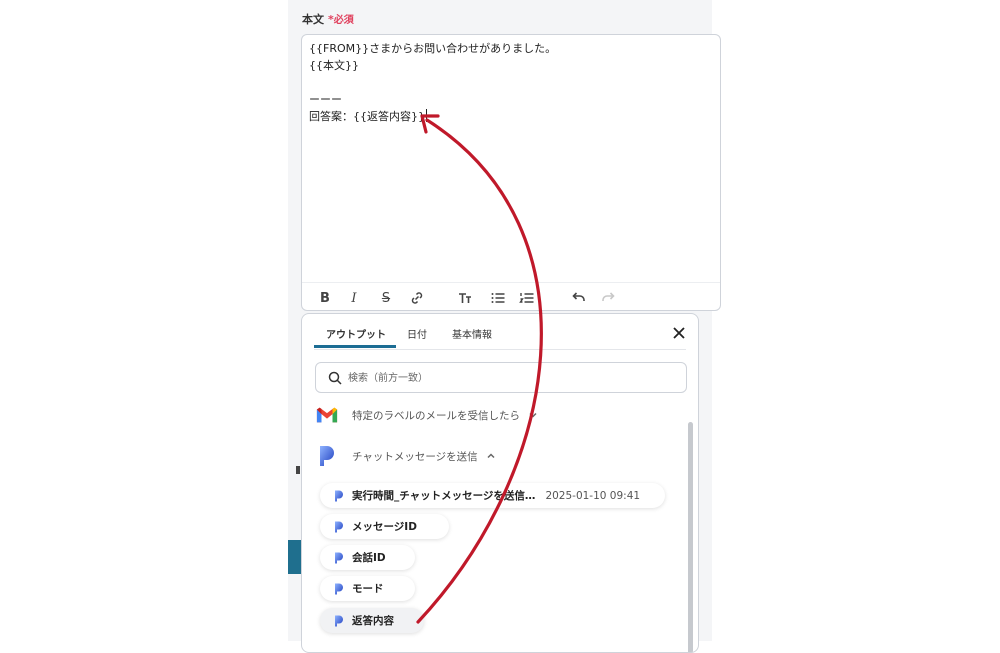  I want to click on output-item-label: メッセージID, so click(384, 527).